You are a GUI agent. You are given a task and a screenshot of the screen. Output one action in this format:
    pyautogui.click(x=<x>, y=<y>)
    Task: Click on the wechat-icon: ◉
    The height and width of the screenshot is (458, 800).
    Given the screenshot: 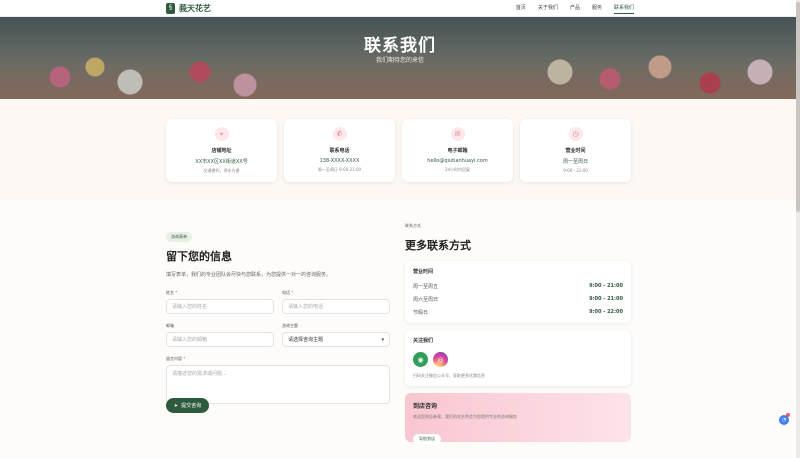 What is the action you would take?
    pyautogui.click(x=420, y=359)
    